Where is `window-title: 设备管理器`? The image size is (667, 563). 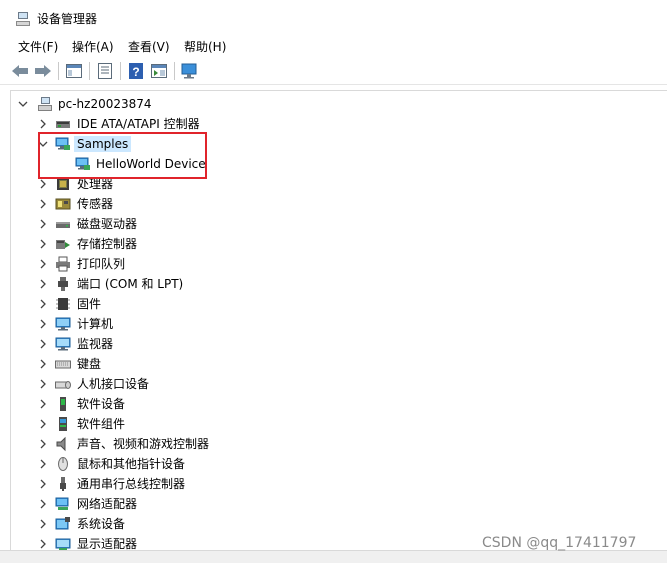
window-title: 设备管理器 is located at coordinates (67, 19).